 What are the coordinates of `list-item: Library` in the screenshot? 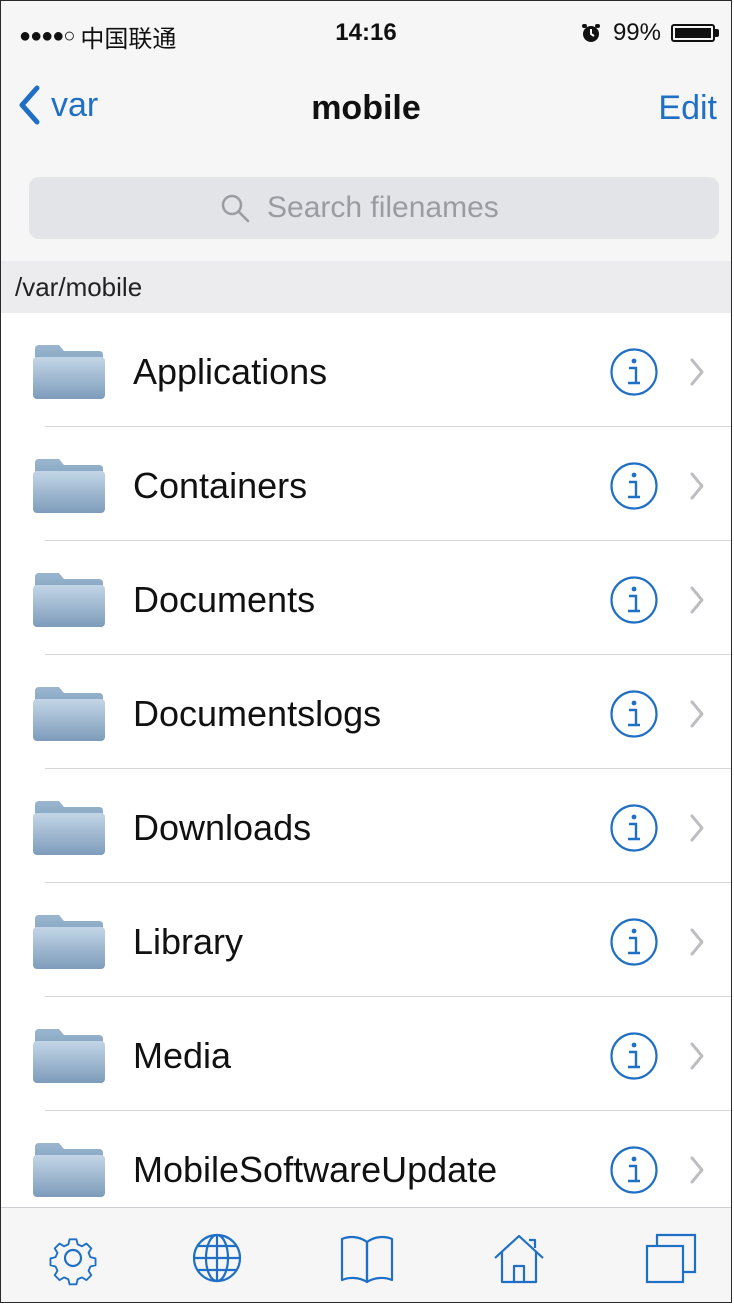 It's located at (366, 940).